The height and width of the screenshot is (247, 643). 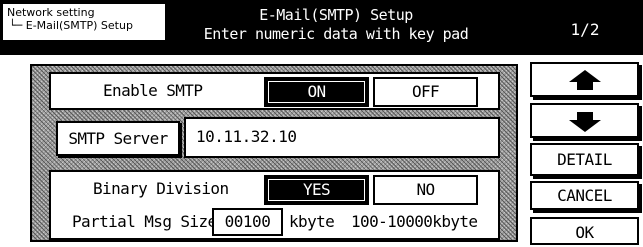 What do you see at coordinates (336, 34) in the screenshot?
I see `page-instruction: Enter numeric data with key pad` at bounding box center [336, 34].